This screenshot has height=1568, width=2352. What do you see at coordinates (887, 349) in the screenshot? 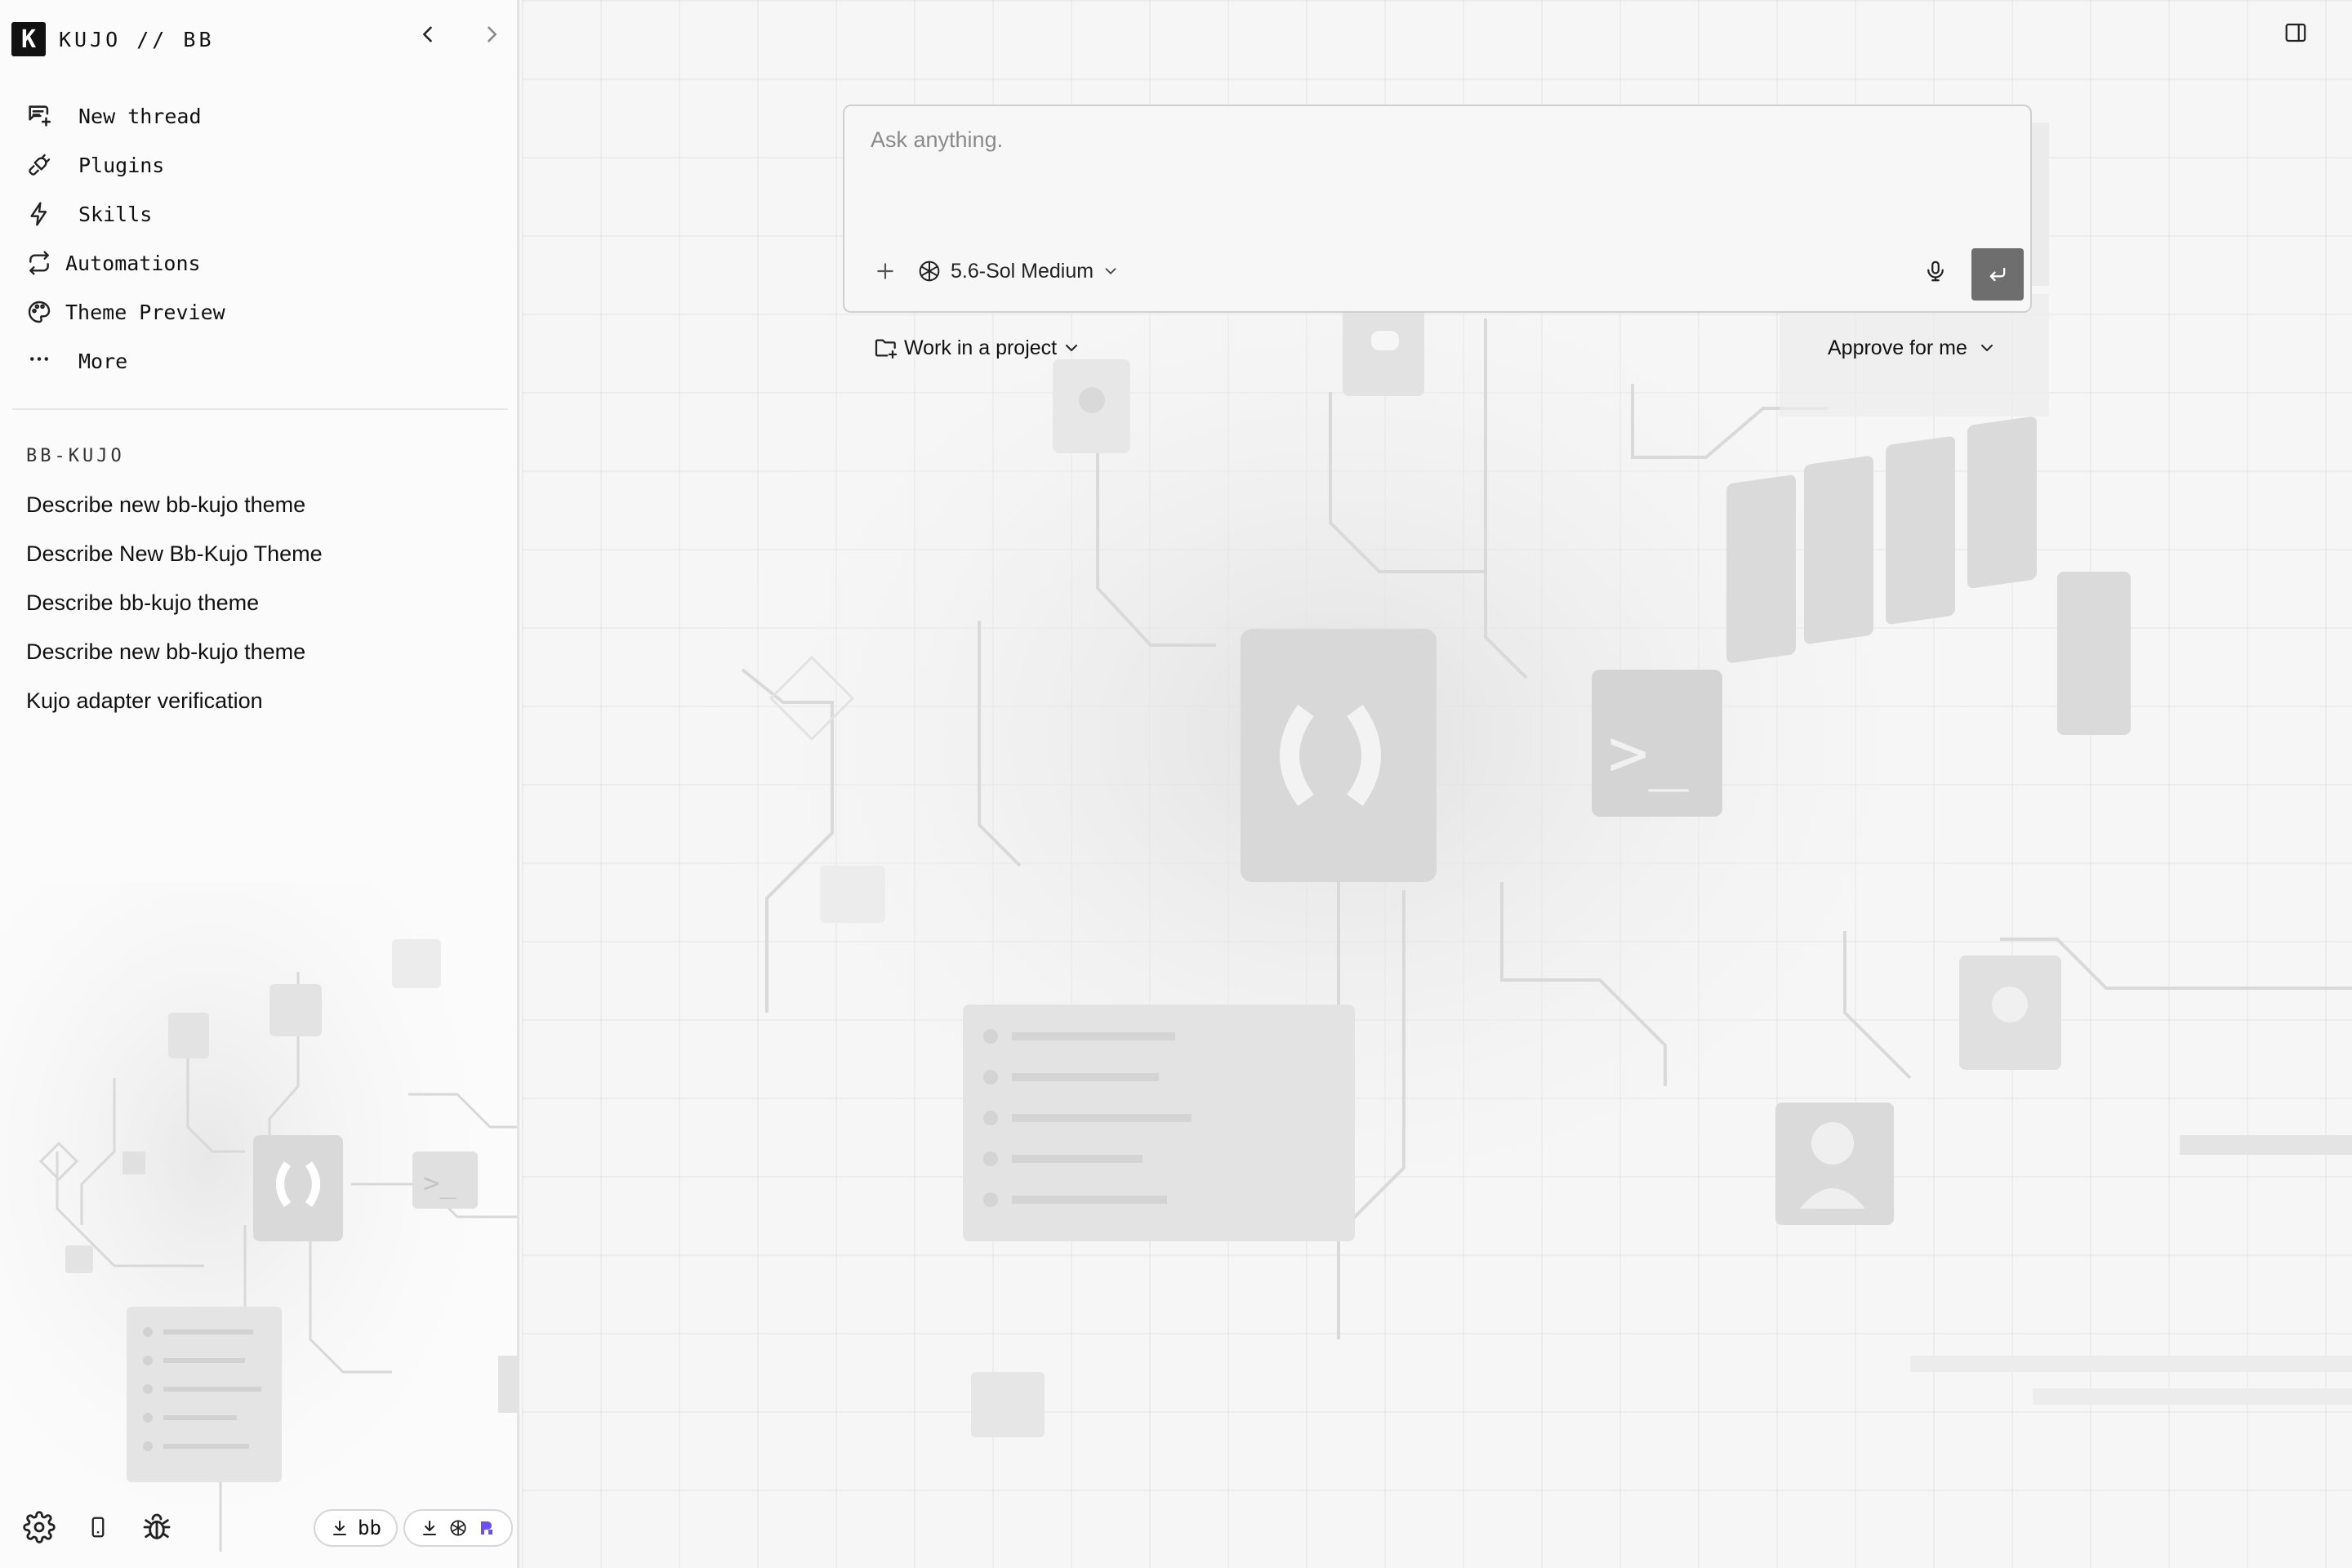
I see `folder-plus-icon` at bounding box center [887, 349].